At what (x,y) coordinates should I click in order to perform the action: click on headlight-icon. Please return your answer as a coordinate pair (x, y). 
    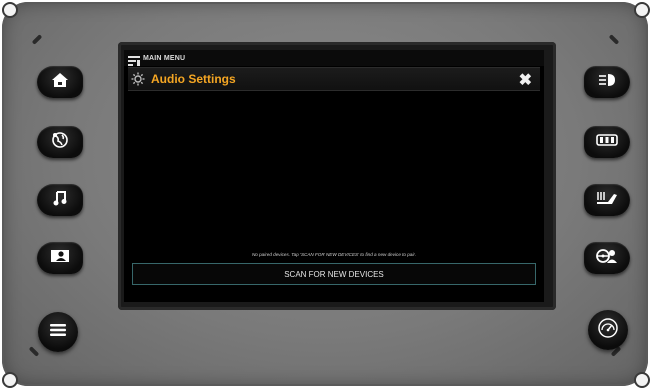
    Looking at the image, I should click on (607, 82).